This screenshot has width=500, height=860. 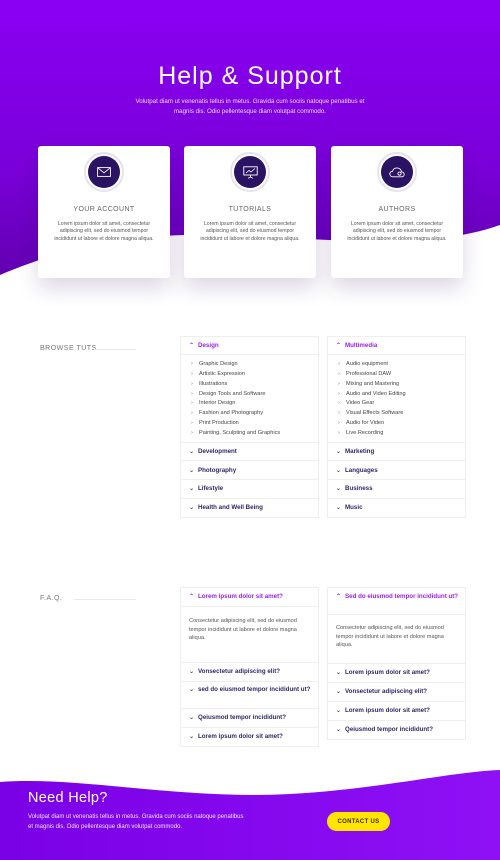 What do you see at coordinates (254, 395) in the screenshot?
I see `list-item: › Design Tools and Software` at bounding box center [254, 395].